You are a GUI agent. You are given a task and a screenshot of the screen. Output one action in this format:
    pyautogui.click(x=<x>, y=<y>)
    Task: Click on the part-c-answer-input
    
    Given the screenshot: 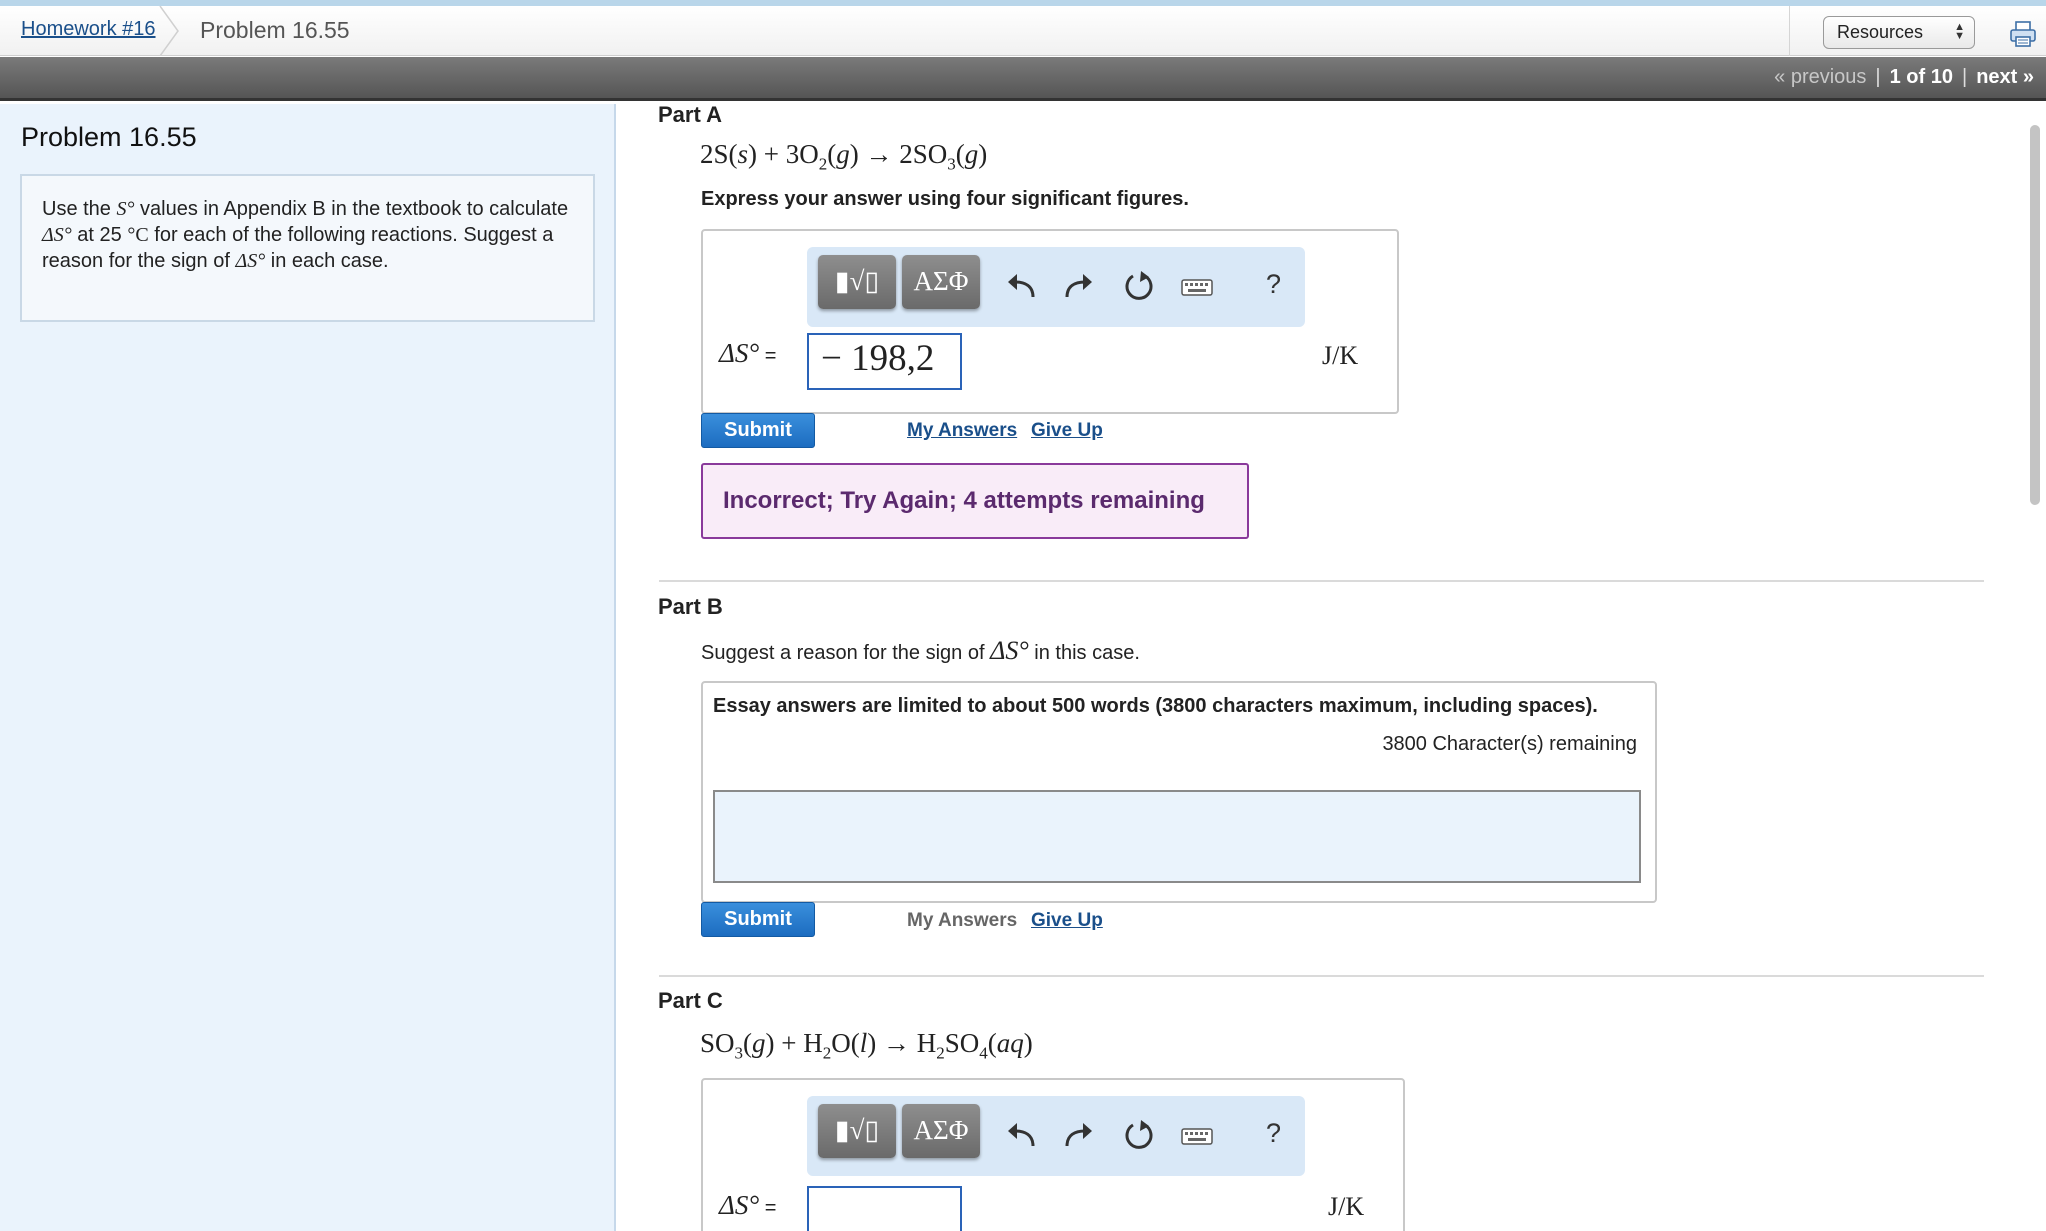 What is the action you would take?
    pyautogui.click(x=884, y=1208)
    